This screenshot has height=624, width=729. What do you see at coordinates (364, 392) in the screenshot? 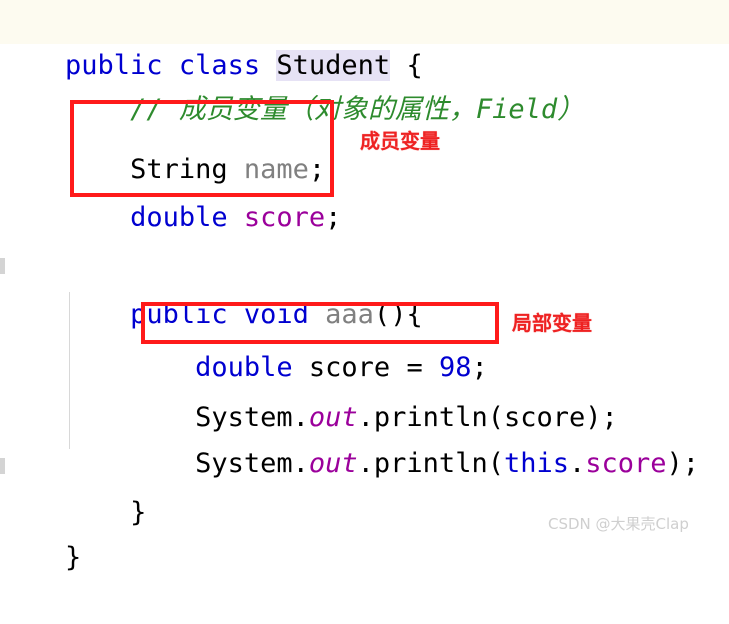
I see `code-line-7: System.out.println(score);` at bounding box center [364, 392].